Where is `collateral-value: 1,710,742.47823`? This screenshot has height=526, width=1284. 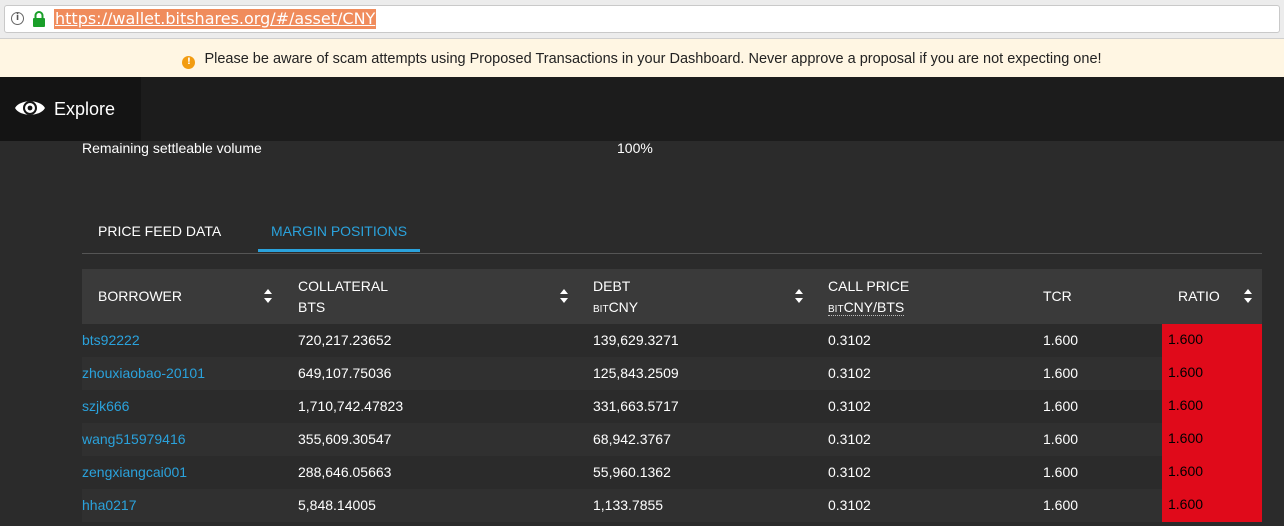
collateral-value: 1,710,742.47823 is located at coordinates (351, 406).